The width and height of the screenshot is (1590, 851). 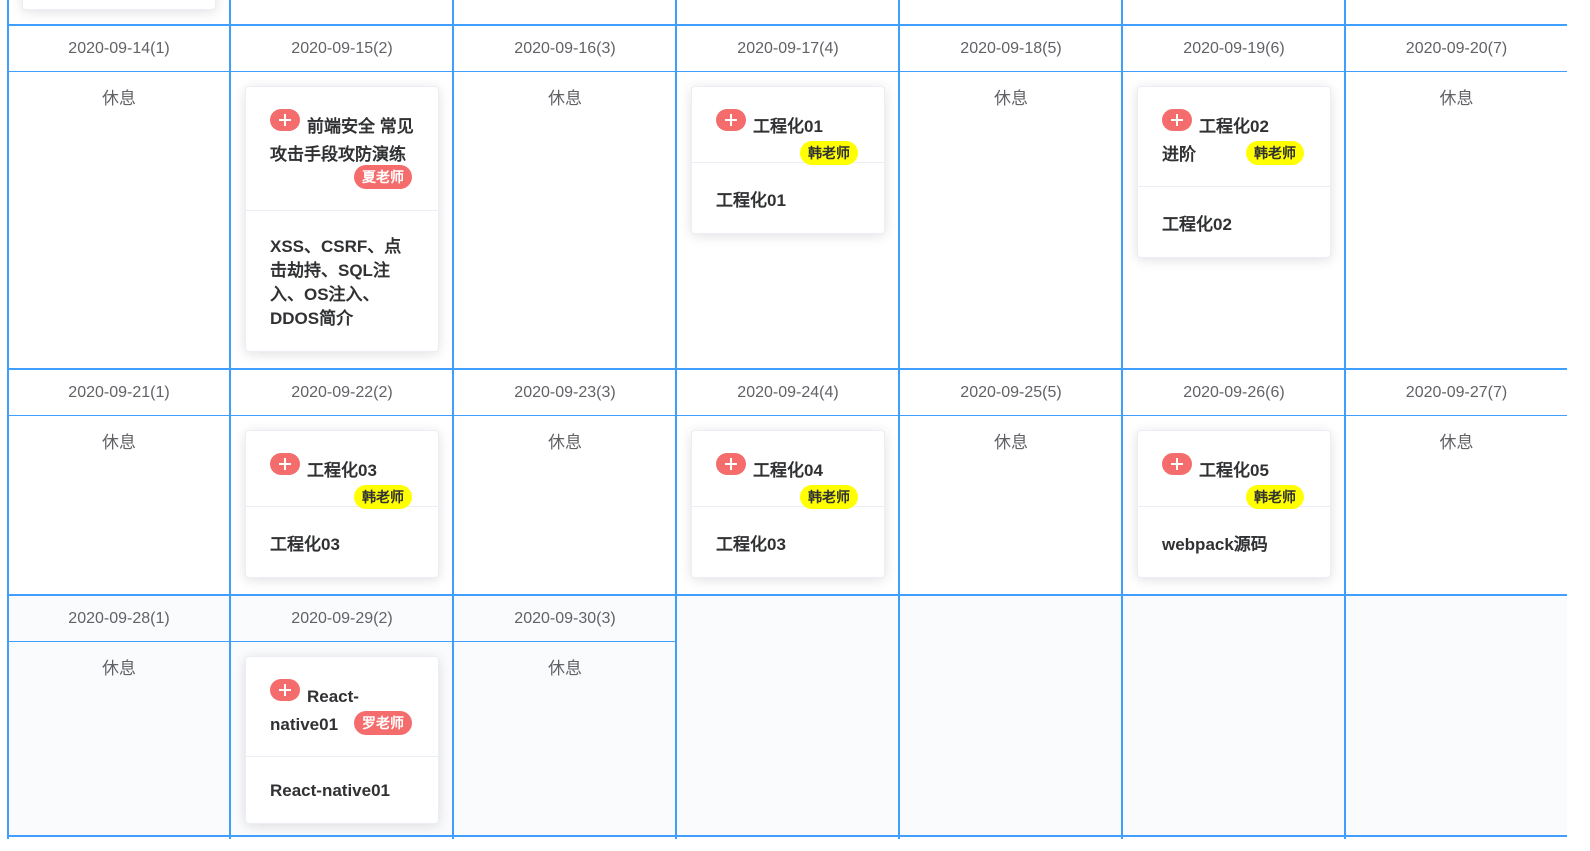 I want to click on course-card-header: 前端安全 常见攻击手段攻防演练 夏老师, so click(x=342, y=149).